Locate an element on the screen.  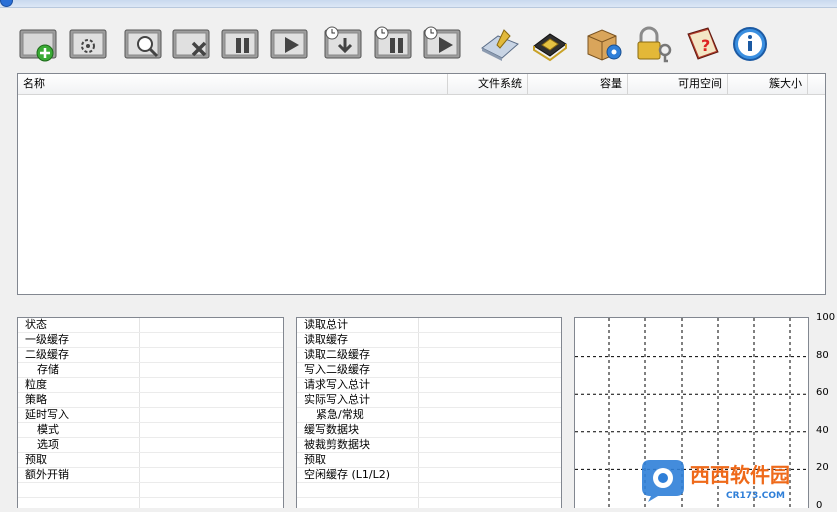
property-label: 一级缓存 is located at coordinates (47, 339).